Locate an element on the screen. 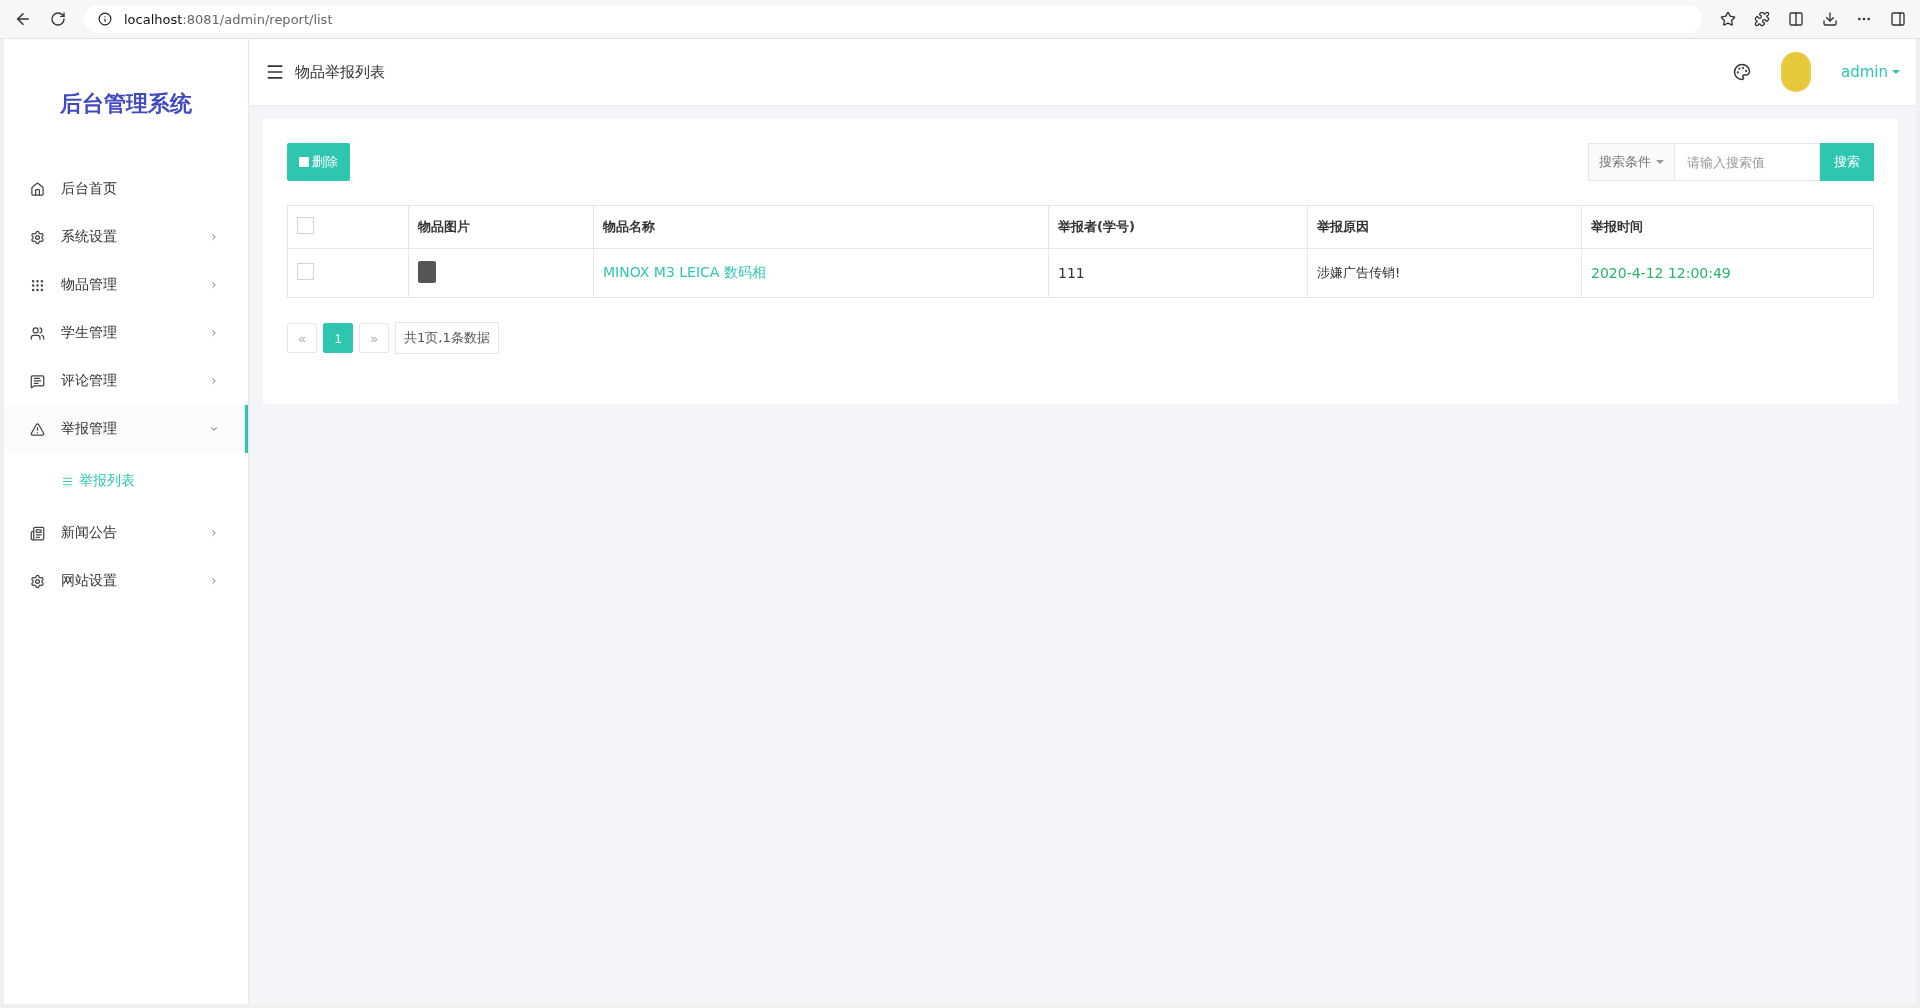 The image size is (1920, 1008). puzzle-icon is located at coordinates (1762, 19).